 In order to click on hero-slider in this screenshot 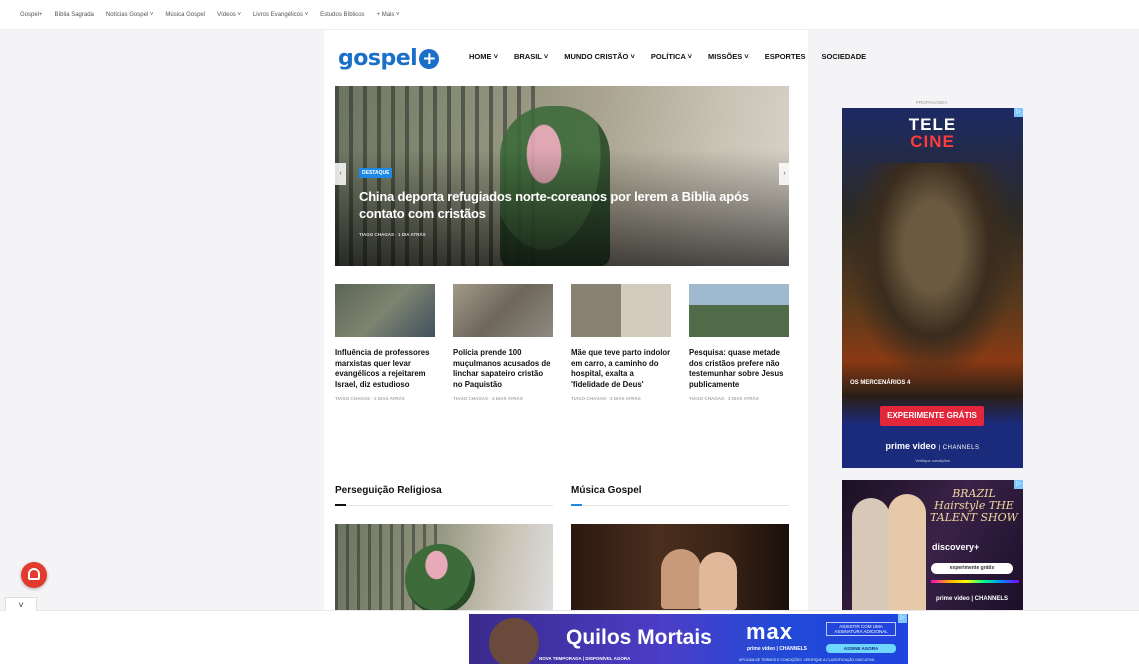, I will do `click(562, 176)`.